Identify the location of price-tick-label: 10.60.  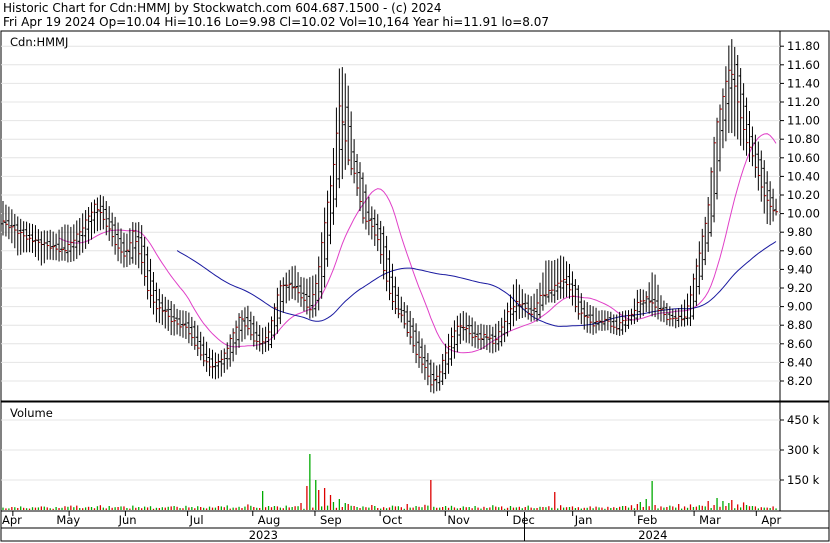
(803, 158).